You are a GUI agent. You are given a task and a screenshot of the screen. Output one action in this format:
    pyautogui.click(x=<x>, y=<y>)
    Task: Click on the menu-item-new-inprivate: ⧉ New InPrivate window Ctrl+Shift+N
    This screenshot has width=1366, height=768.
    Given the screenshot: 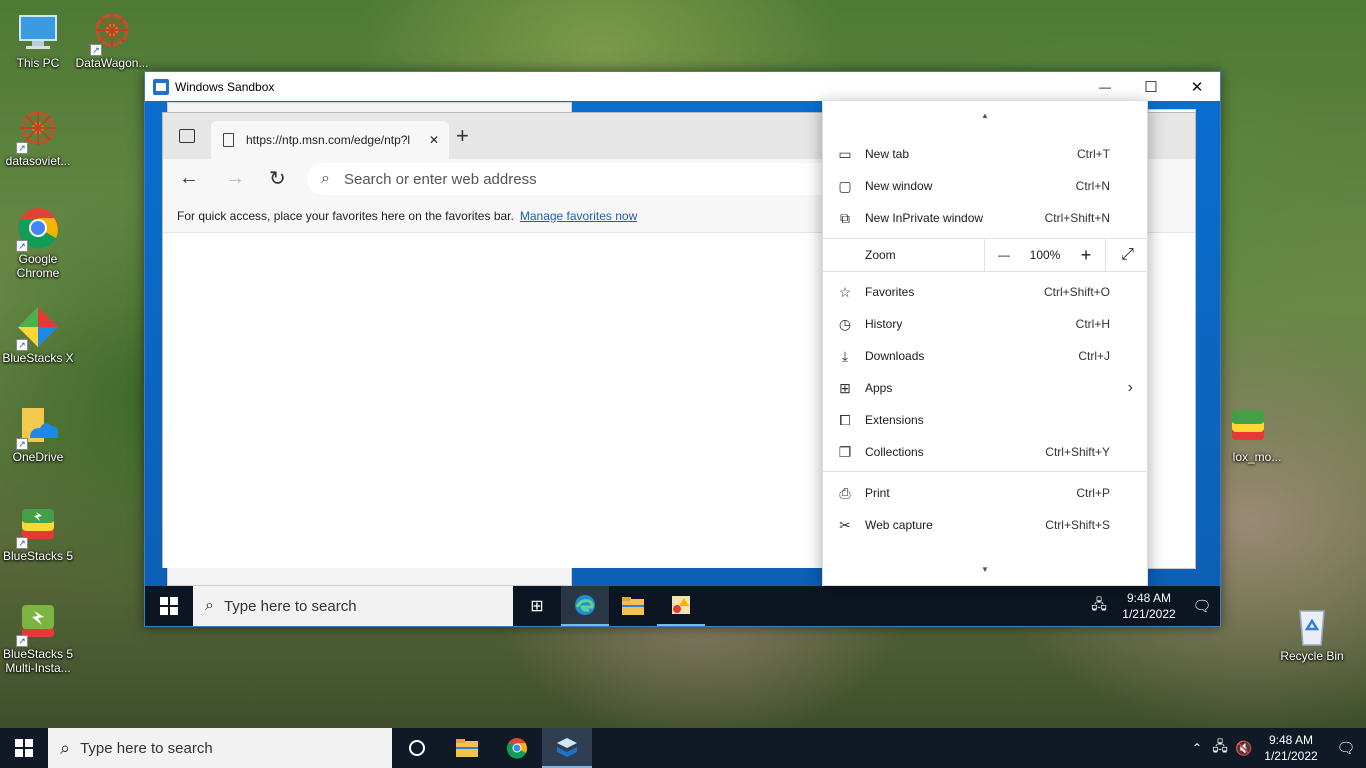 What is the action you would take?
    pyautogui.click(x=986, y=218)
    